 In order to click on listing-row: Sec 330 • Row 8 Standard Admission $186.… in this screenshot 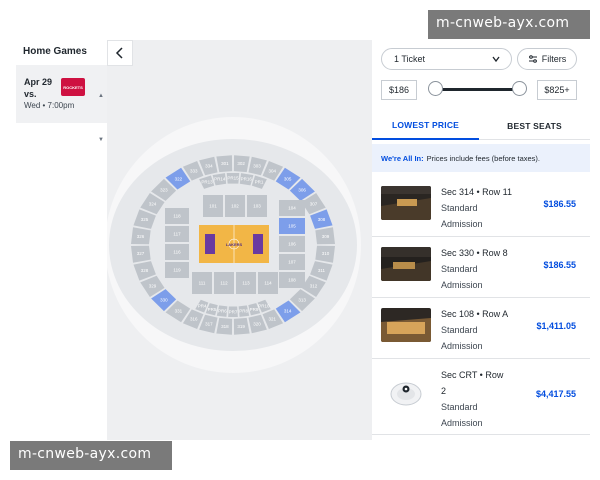, I will do `click(481, 267)`.